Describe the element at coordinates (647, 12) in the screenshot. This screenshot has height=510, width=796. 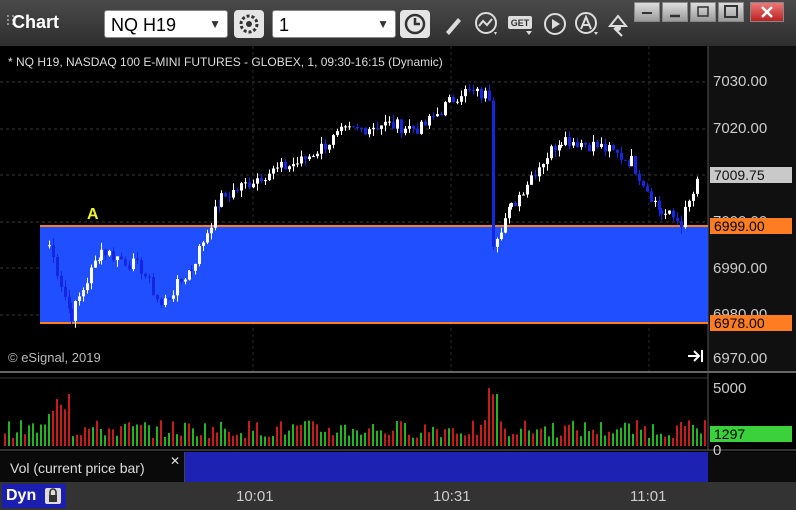
I see `pin-button` at that location.